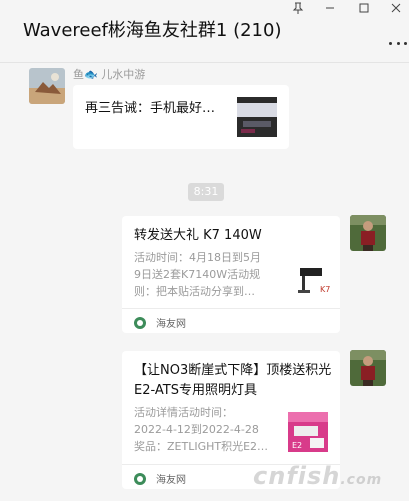 The width and height of the screenshot is (409, 501). What do you see at coordinates (206, 192) in the screenshot?
I see `time-badge: 8:31` at bounding box center [206, 192].